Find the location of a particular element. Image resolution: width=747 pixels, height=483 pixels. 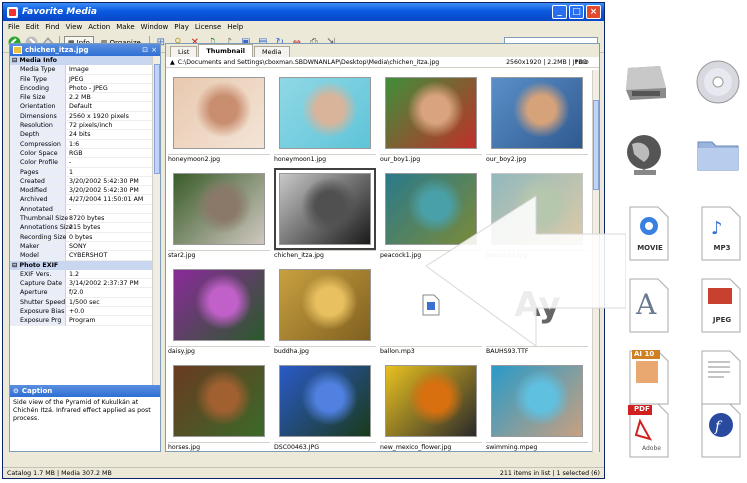

property-row: Modified 3/20/2002 5:42:30 PM is located at coordinates (85, 191).